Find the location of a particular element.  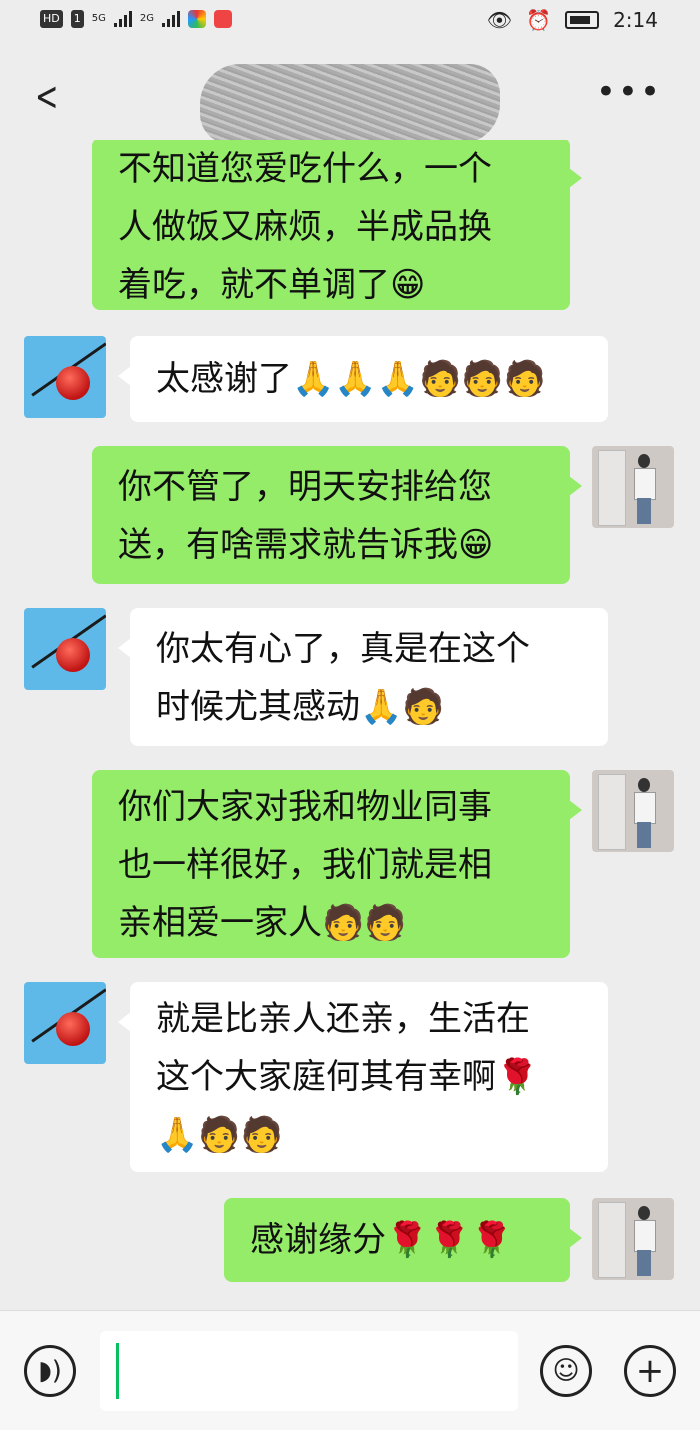

input-bar: ◗) ☺ + is located at coordinates (350, 1370).